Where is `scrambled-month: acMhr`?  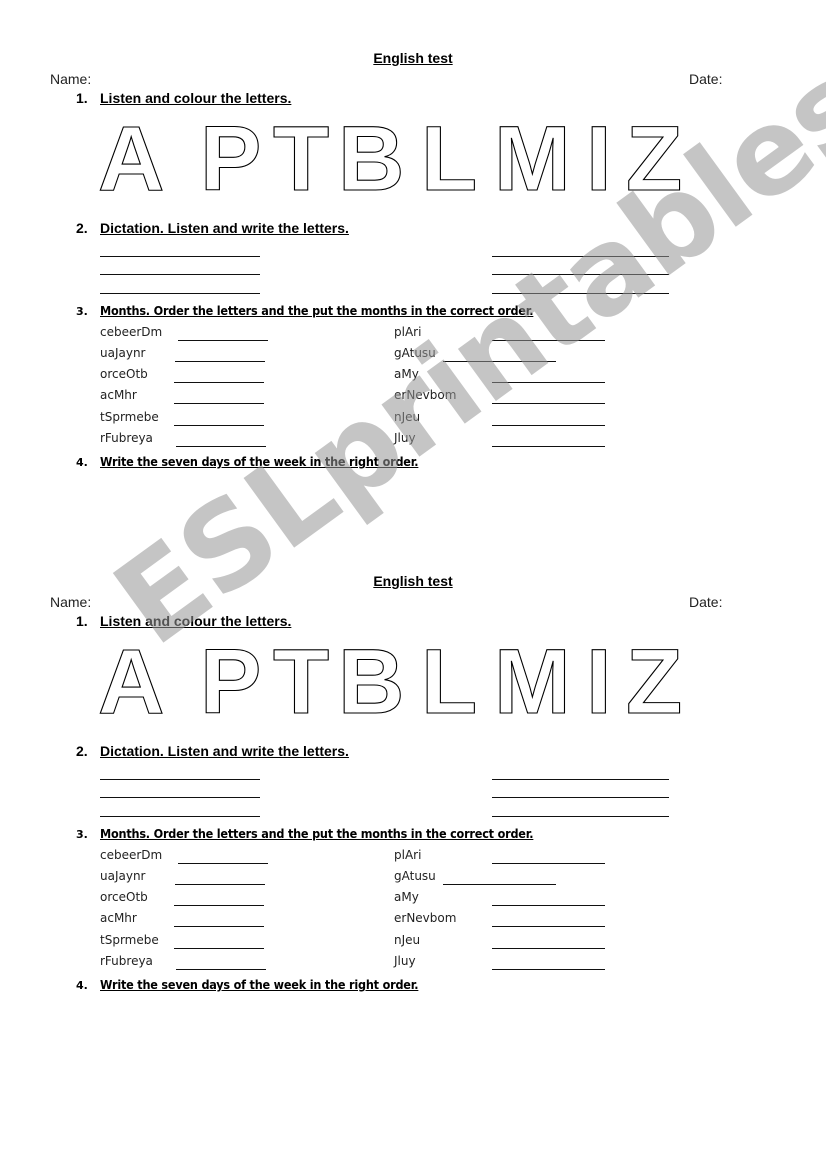
scrambled-month: acMhr is located at coordinates (118, 918).